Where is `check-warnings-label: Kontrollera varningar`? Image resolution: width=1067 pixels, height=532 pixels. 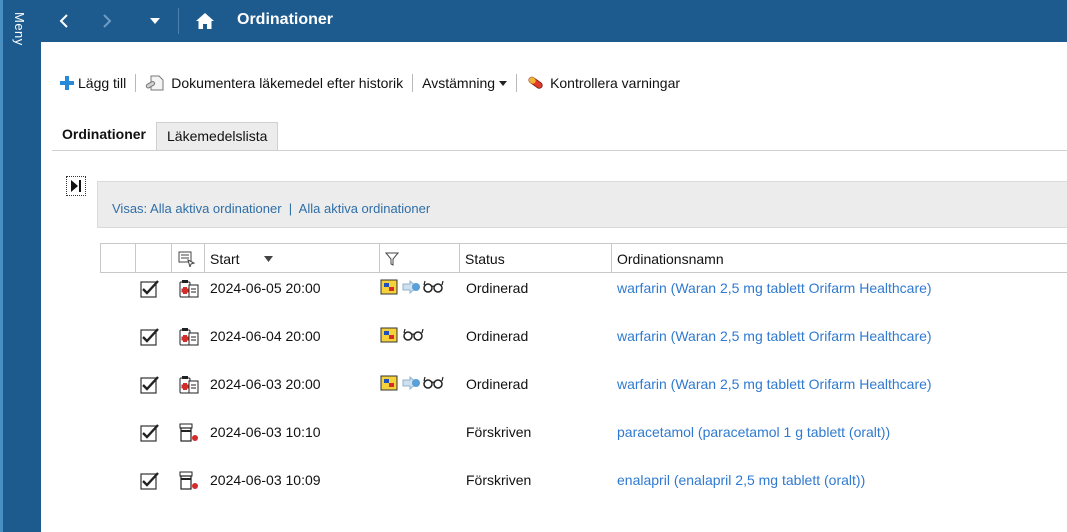 check-warnings-label: Kontrollera varningar is located at coordinates (615, 83).